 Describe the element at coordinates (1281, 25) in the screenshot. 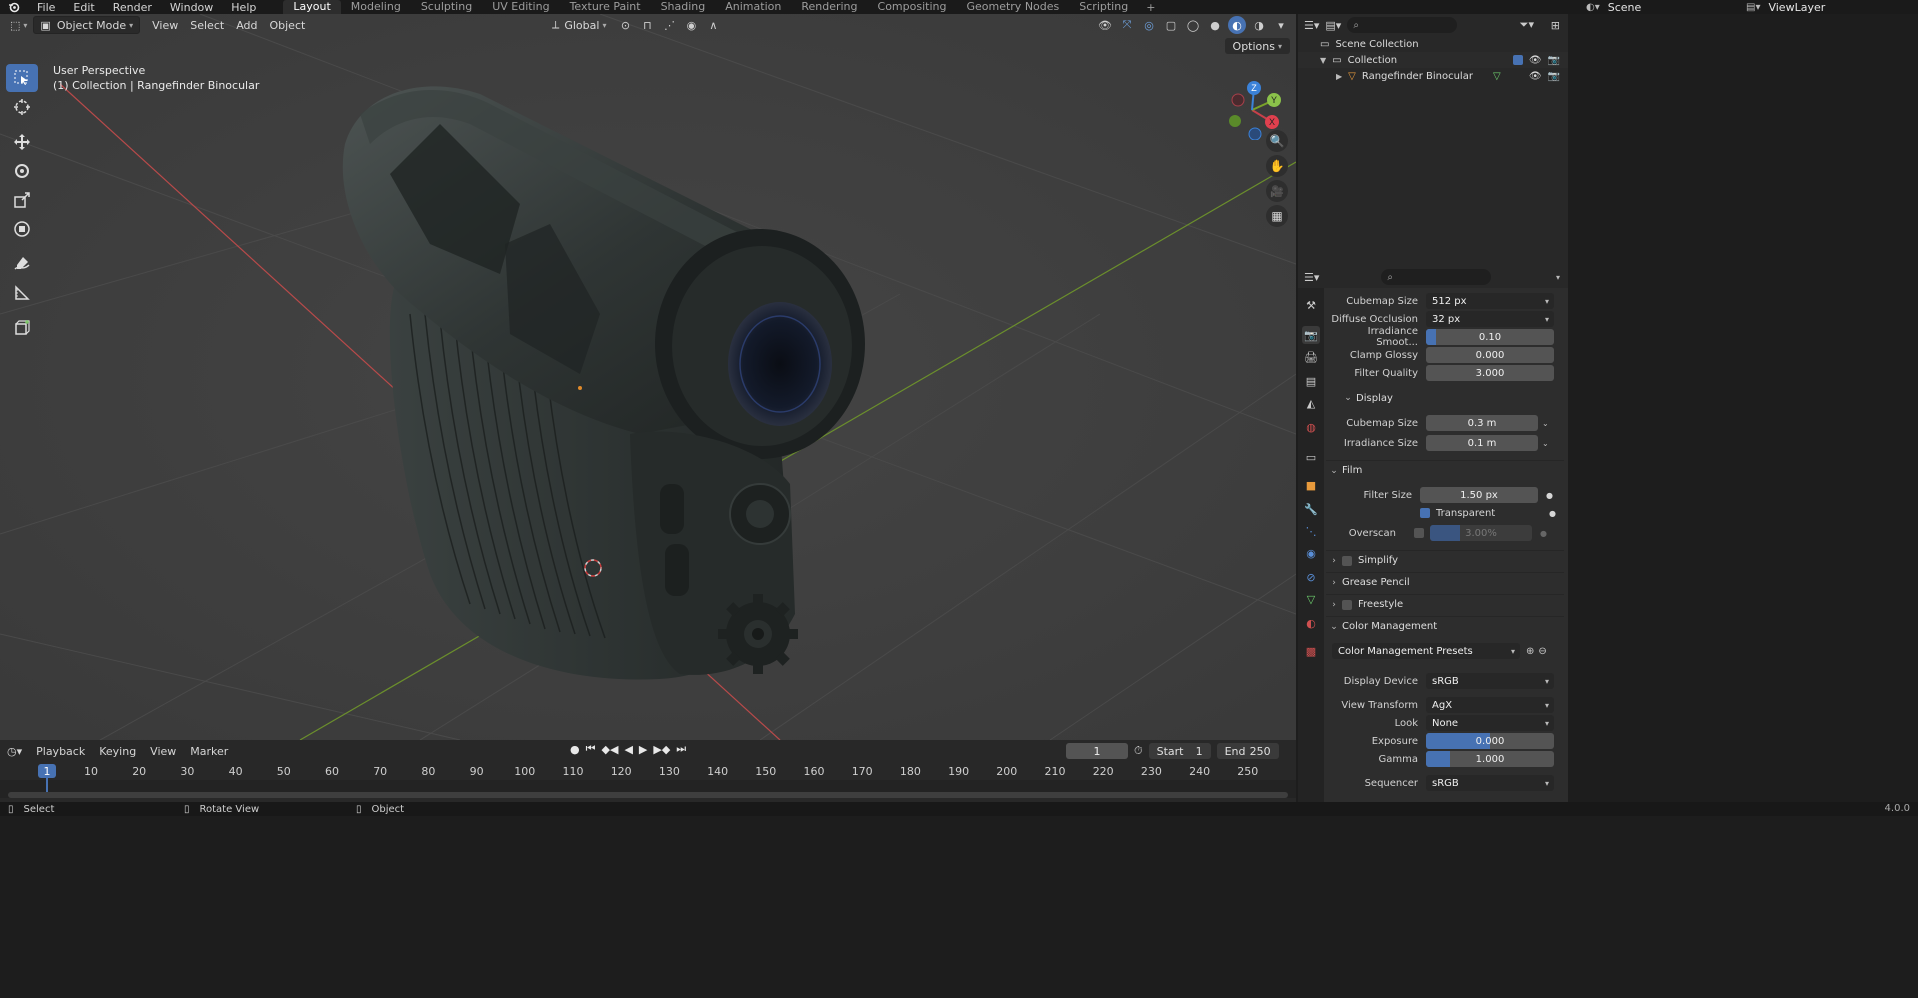

I see `shading-options-icon: ▾` at that location.